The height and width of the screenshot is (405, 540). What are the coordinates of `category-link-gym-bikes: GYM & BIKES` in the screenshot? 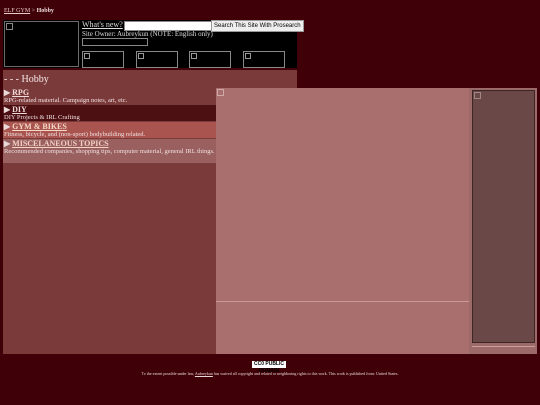 It's located at (39, 126).